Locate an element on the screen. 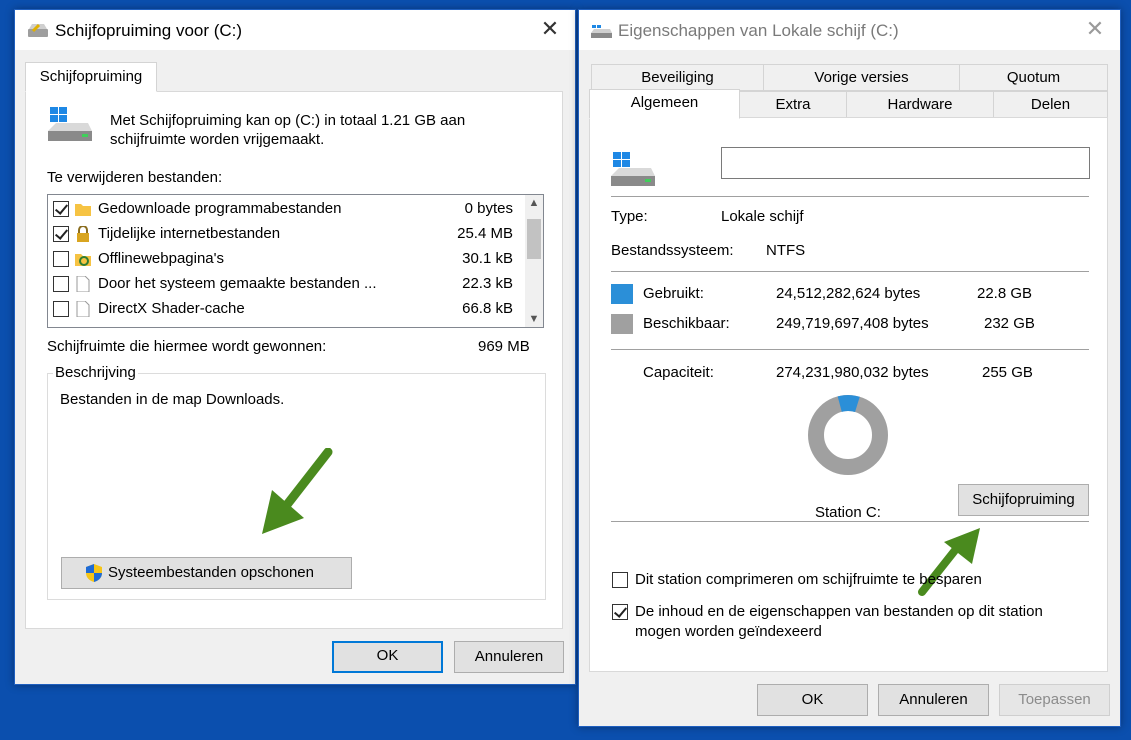 Image resolution: width=1131 pixels, height=740 pixels. file-name: Gedownloade programmabestanden is located at coordinates (220, 208).